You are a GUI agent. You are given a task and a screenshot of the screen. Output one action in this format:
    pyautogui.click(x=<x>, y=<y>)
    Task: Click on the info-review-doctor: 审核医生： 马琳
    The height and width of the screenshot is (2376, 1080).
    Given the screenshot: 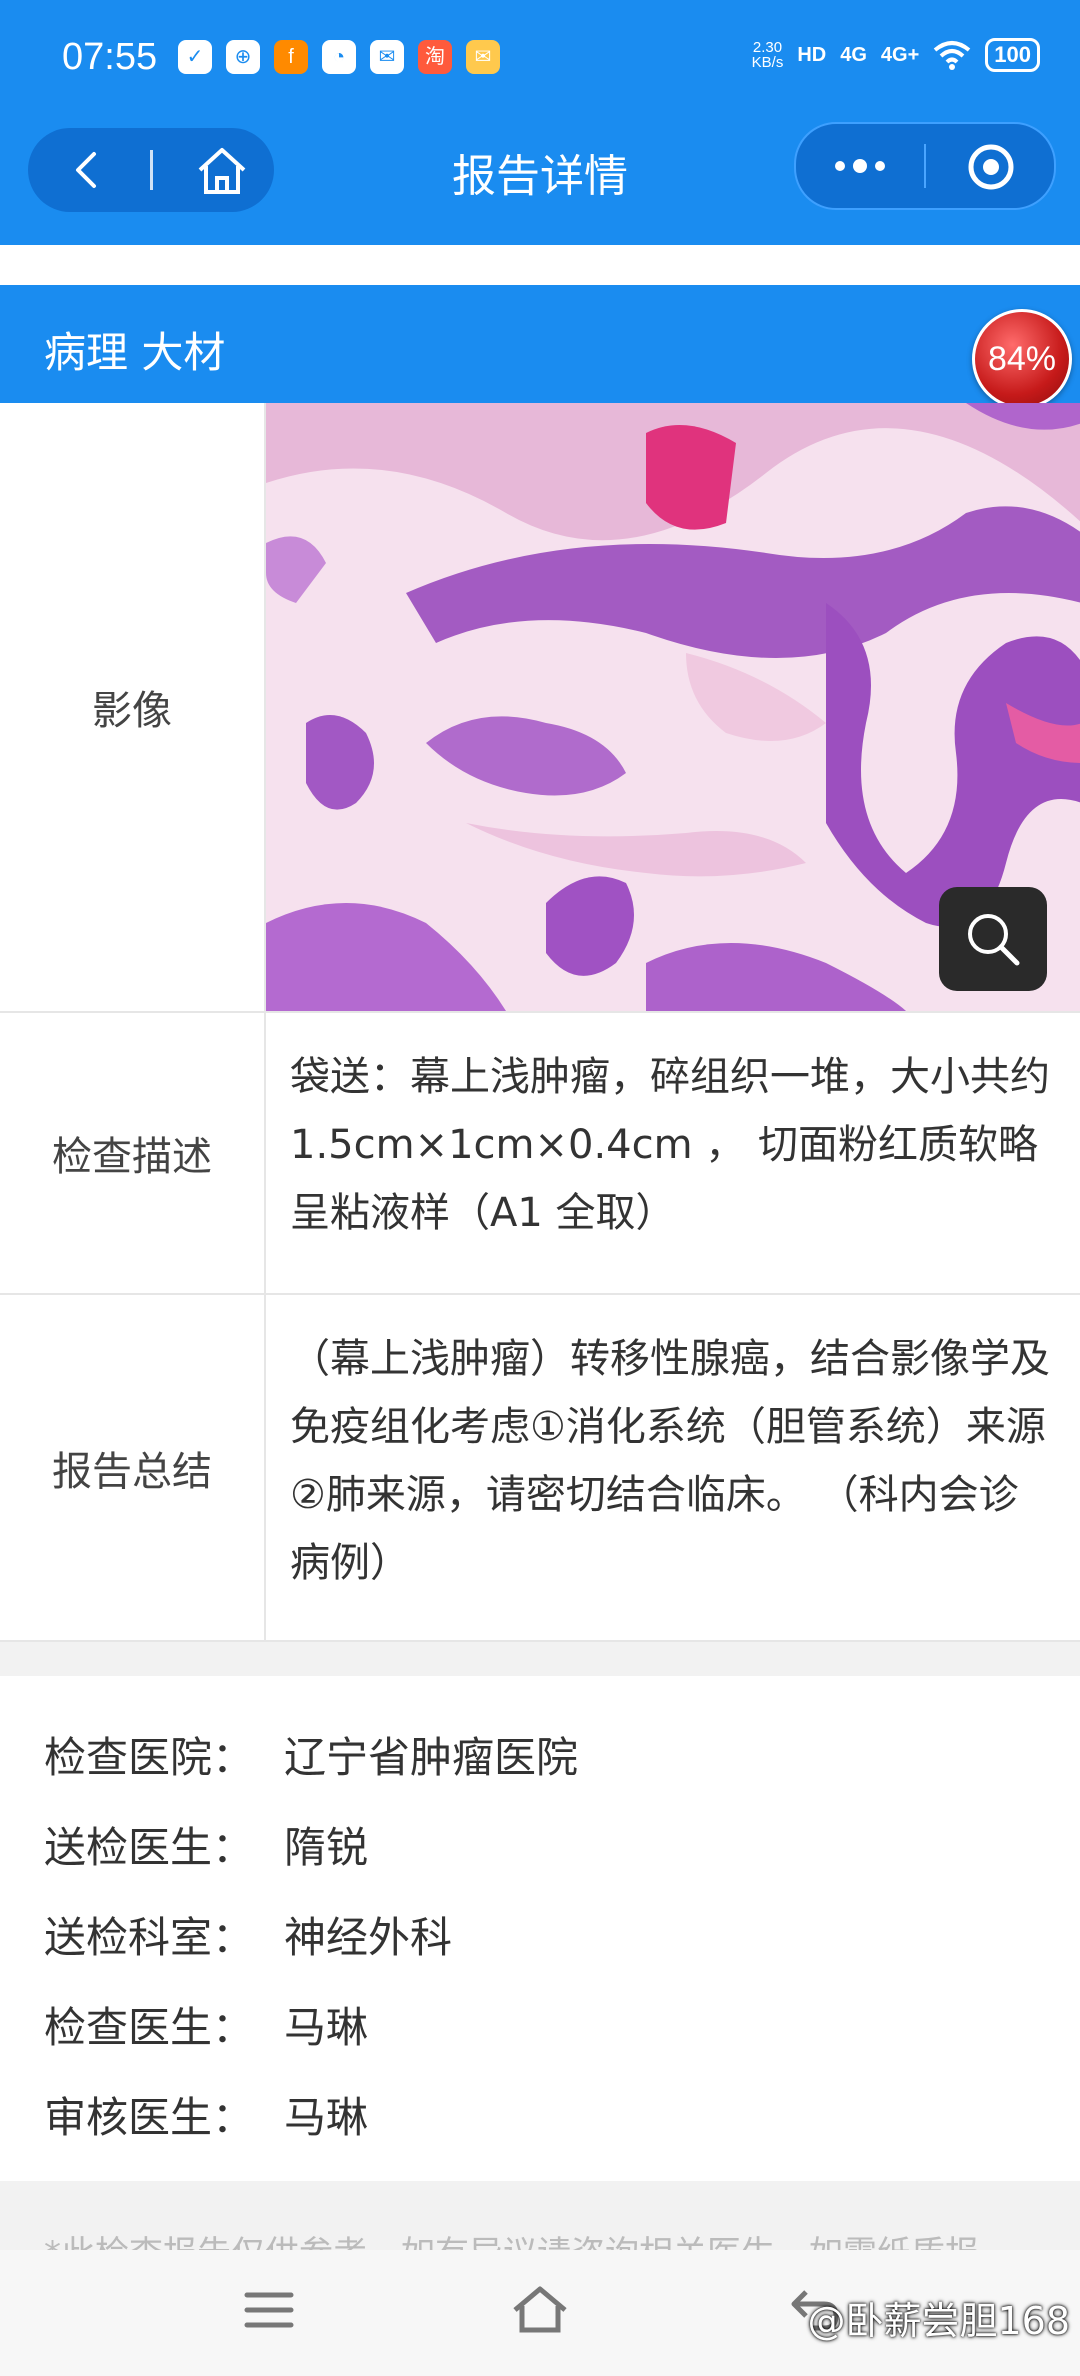 What is the action you would take?
    pyautogui.click(x=206, y=2114)
    